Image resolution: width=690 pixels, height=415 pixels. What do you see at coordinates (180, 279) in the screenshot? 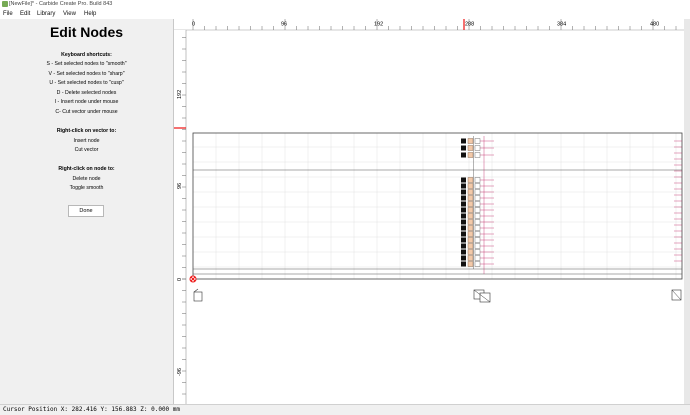
I see `left-ruler-label-0: 0` at bounding box center [180, 279].